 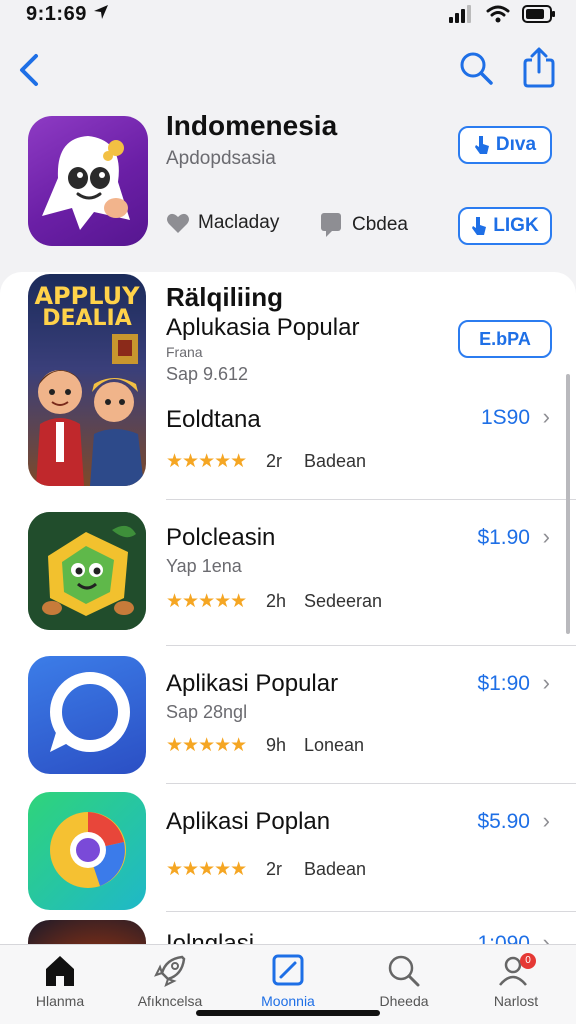 What do you see at coordinates (516, 1001) in the screenshot?
I see `tab-profile-label: Narlost` at bounding box center [516, 1001].